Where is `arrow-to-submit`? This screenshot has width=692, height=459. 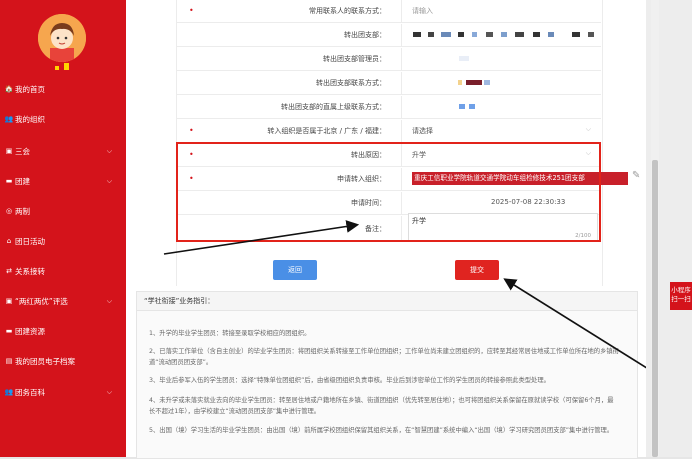 arrow-to-submit is located at coordinates (581, 327).